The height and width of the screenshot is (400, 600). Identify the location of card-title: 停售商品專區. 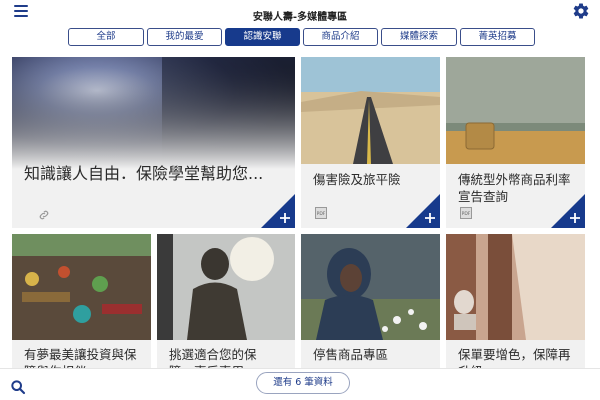
(351, 354).